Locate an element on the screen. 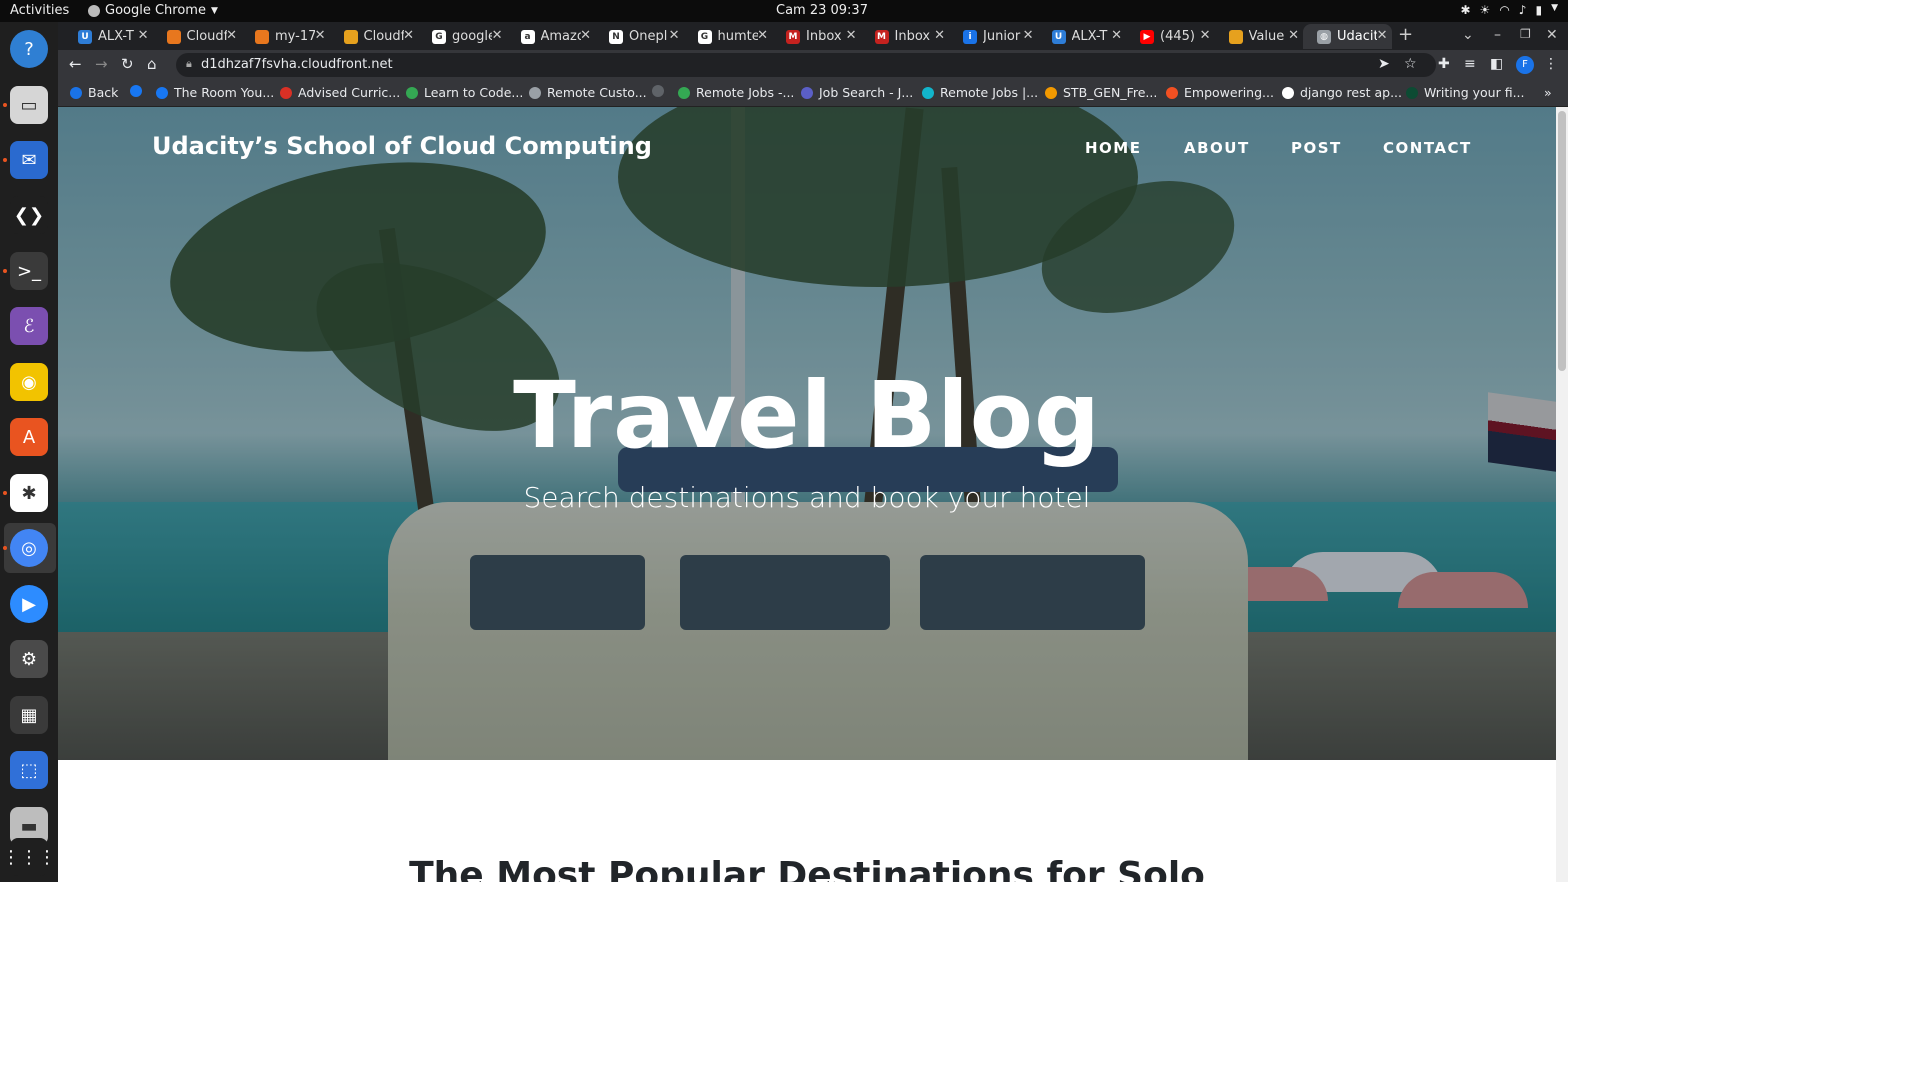 This screenshot has width=1920, height=1080. slack-tray-icon: ✱ is located at coordinates (1465, 10).